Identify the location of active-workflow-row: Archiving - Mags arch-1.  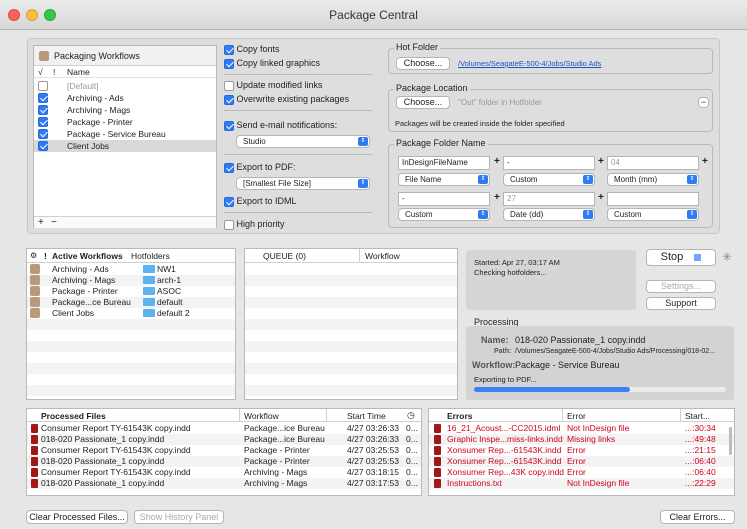
(131, 280).